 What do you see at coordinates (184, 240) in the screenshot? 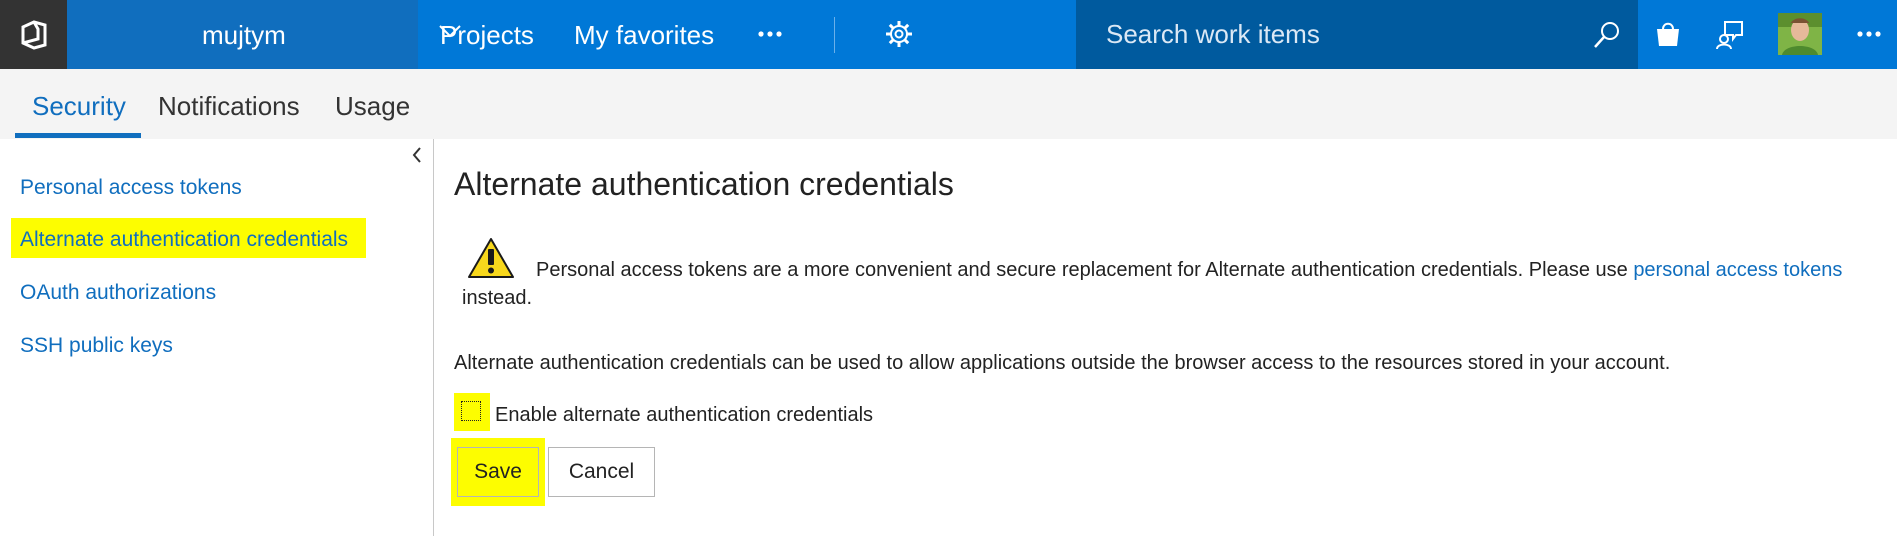
I see `sidebar-item-alternate-credentials: Alternate authentication credentials` at bounding box center [184, 240].